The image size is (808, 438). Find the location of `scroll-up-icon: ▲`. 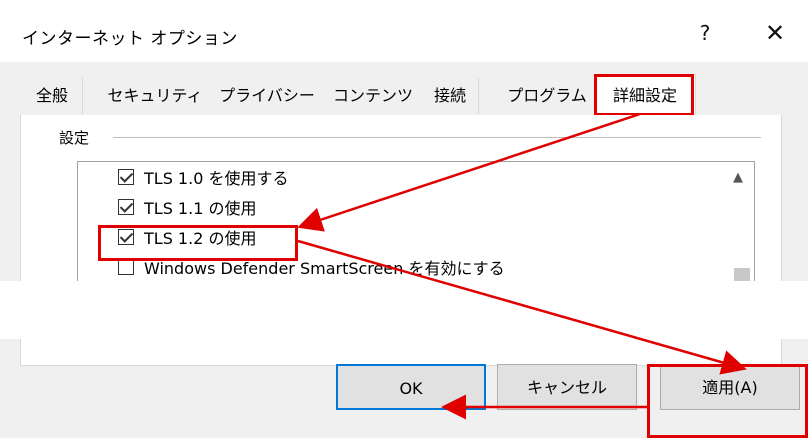

scroll-up-icon: ▲ is located at coordinates (738, 178).